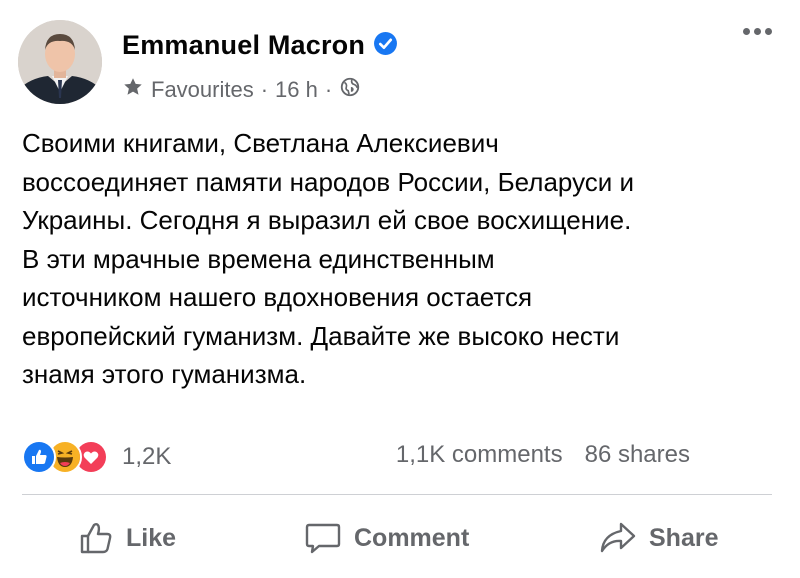  I want to click on like-button: Like, so click(127, 538).